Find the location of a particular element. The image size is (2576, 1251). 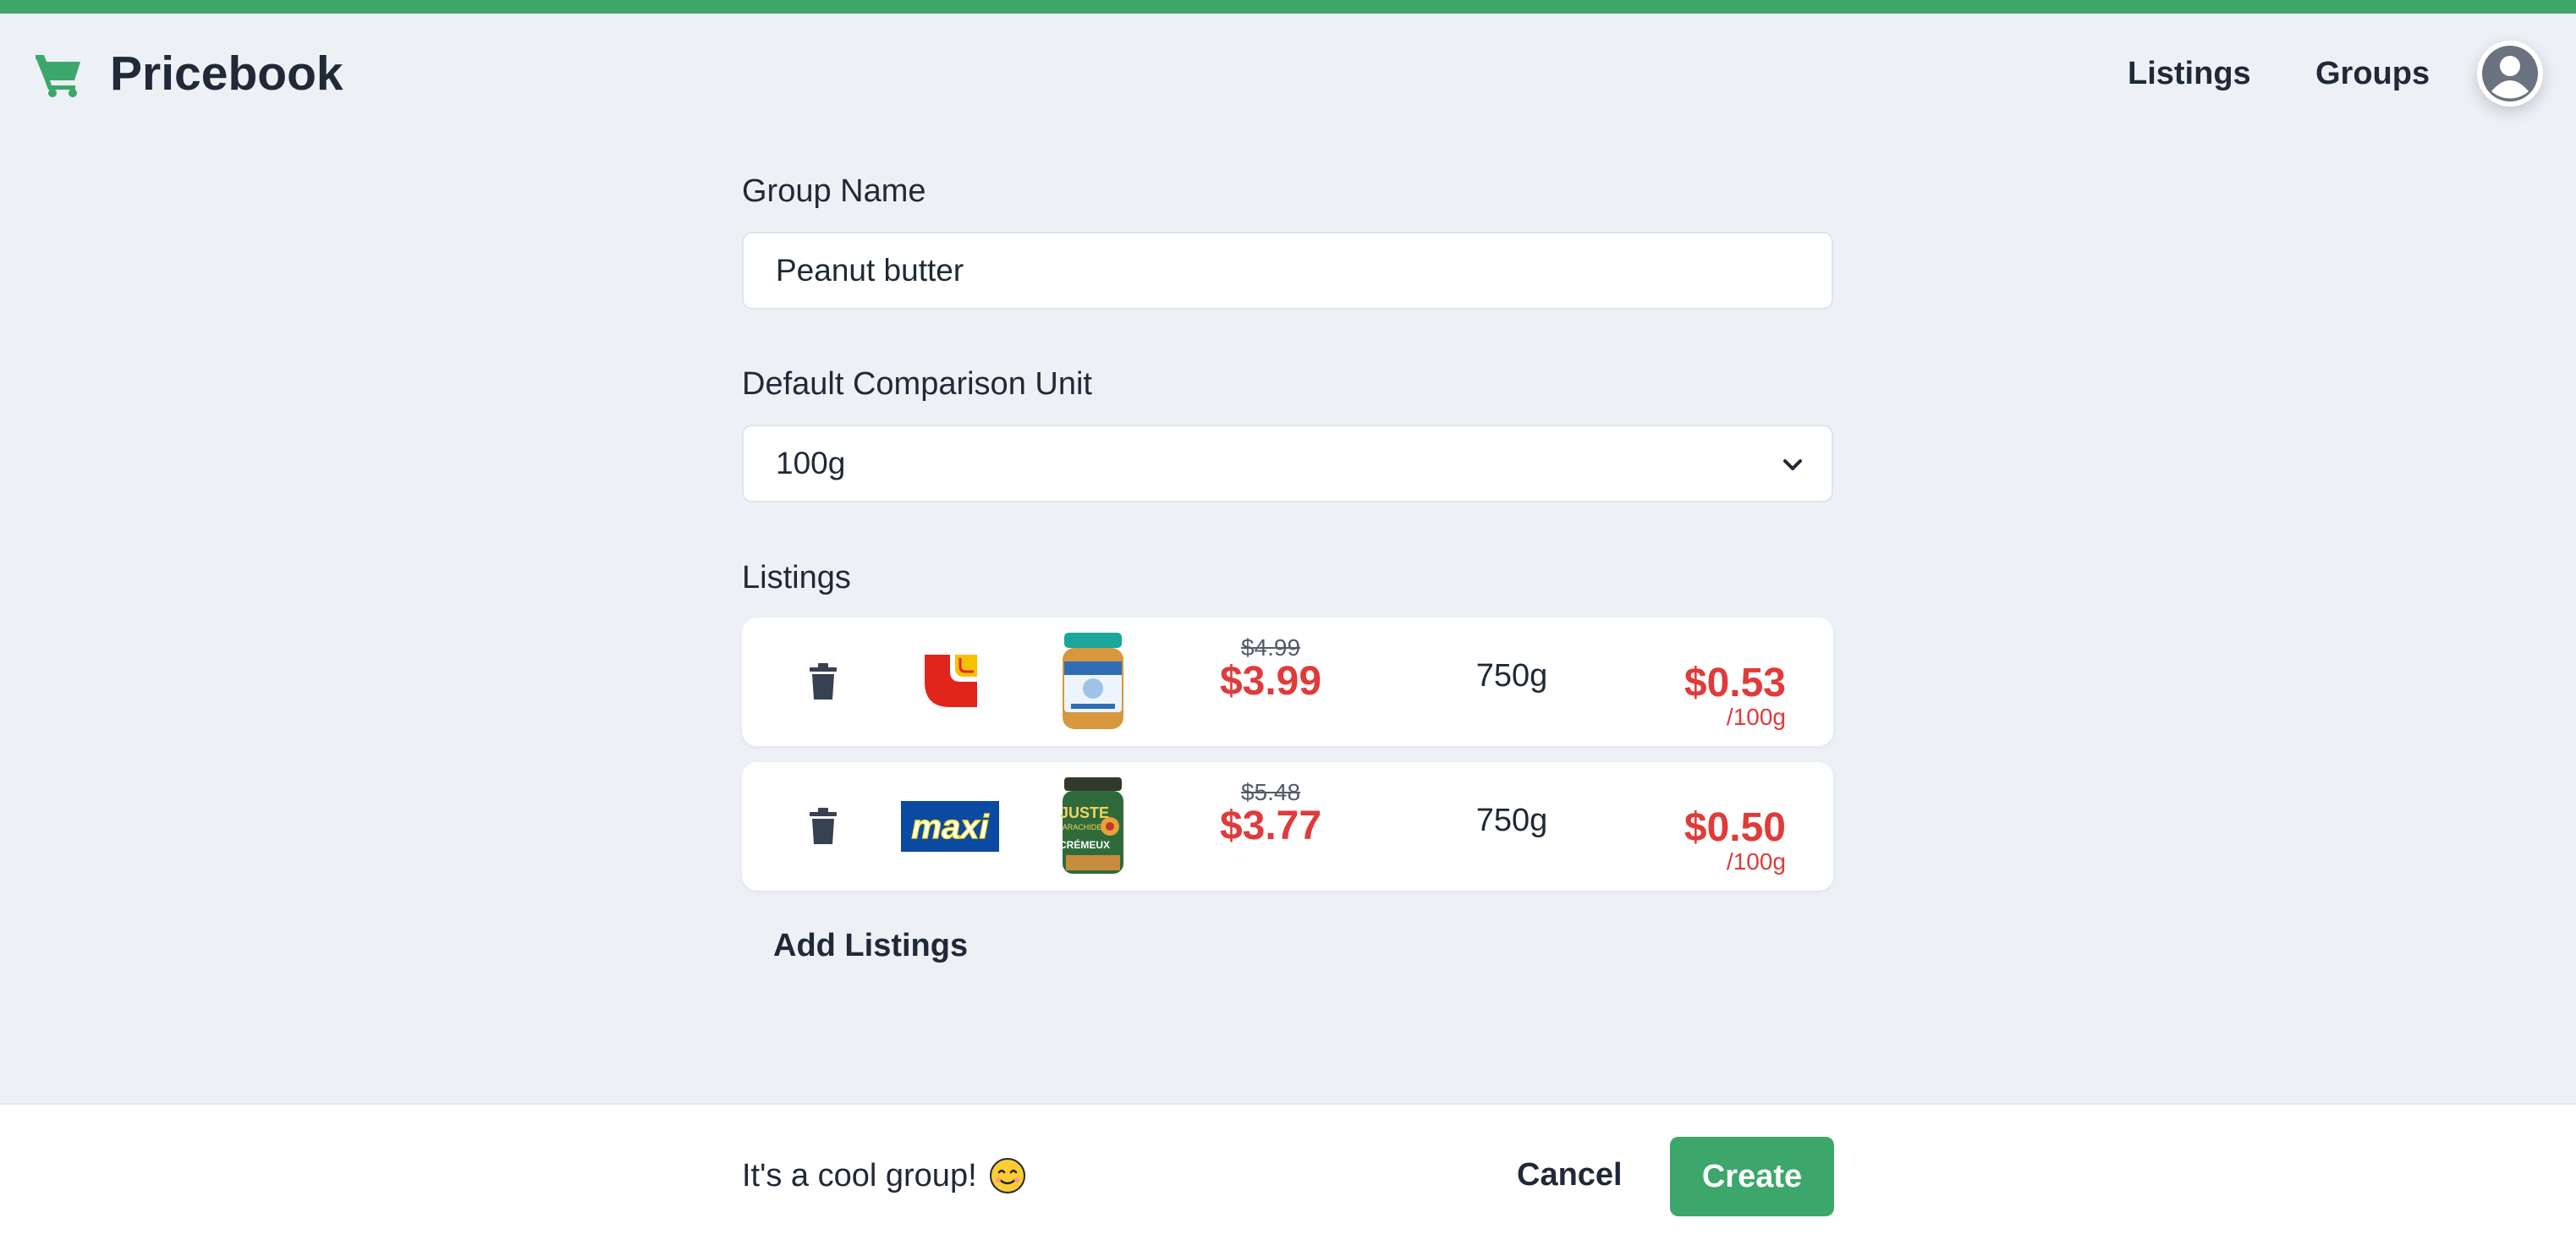

user-avatar-button is located at coordinates (2510, 74).